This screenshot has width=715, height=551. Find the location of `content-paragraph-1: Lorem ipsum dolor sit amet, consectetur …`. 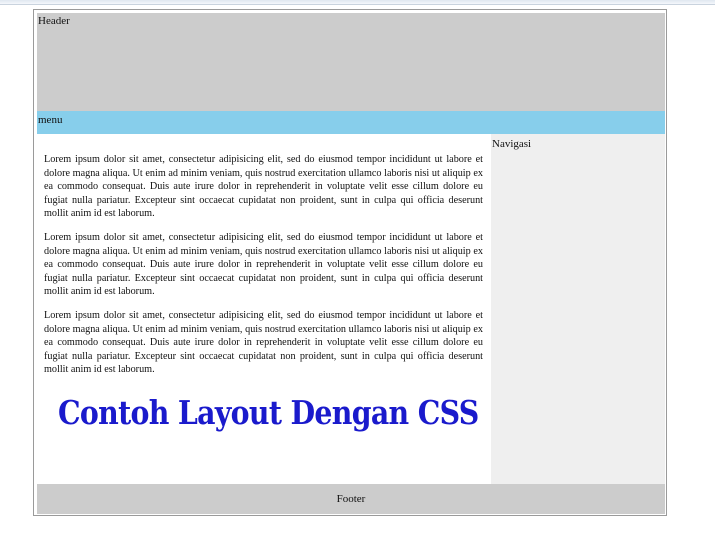

content-paragraph-1: Lorem ipsum dolor sit amet, consectetur … is located at coordinates (263, 187).